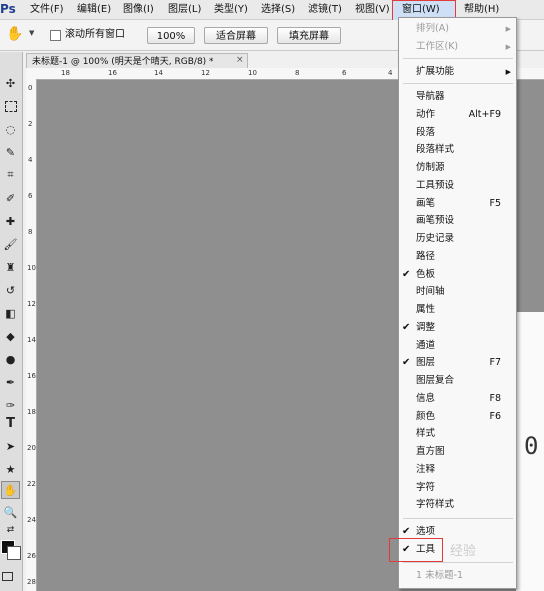 The image size is (544, 591). Describe the element at coordinates (457, 97) in the screenshot. I see `menu-item-panel: 导航器` at that location.